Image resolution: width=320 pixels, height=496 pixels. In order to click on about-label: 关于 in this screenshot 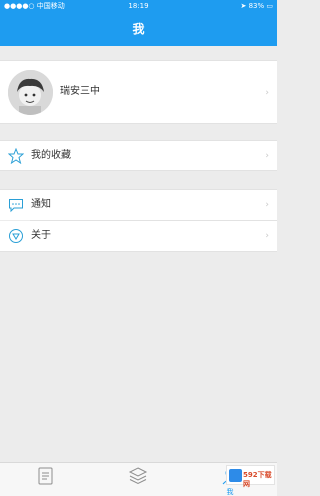, I will do `click(41, 235)`.